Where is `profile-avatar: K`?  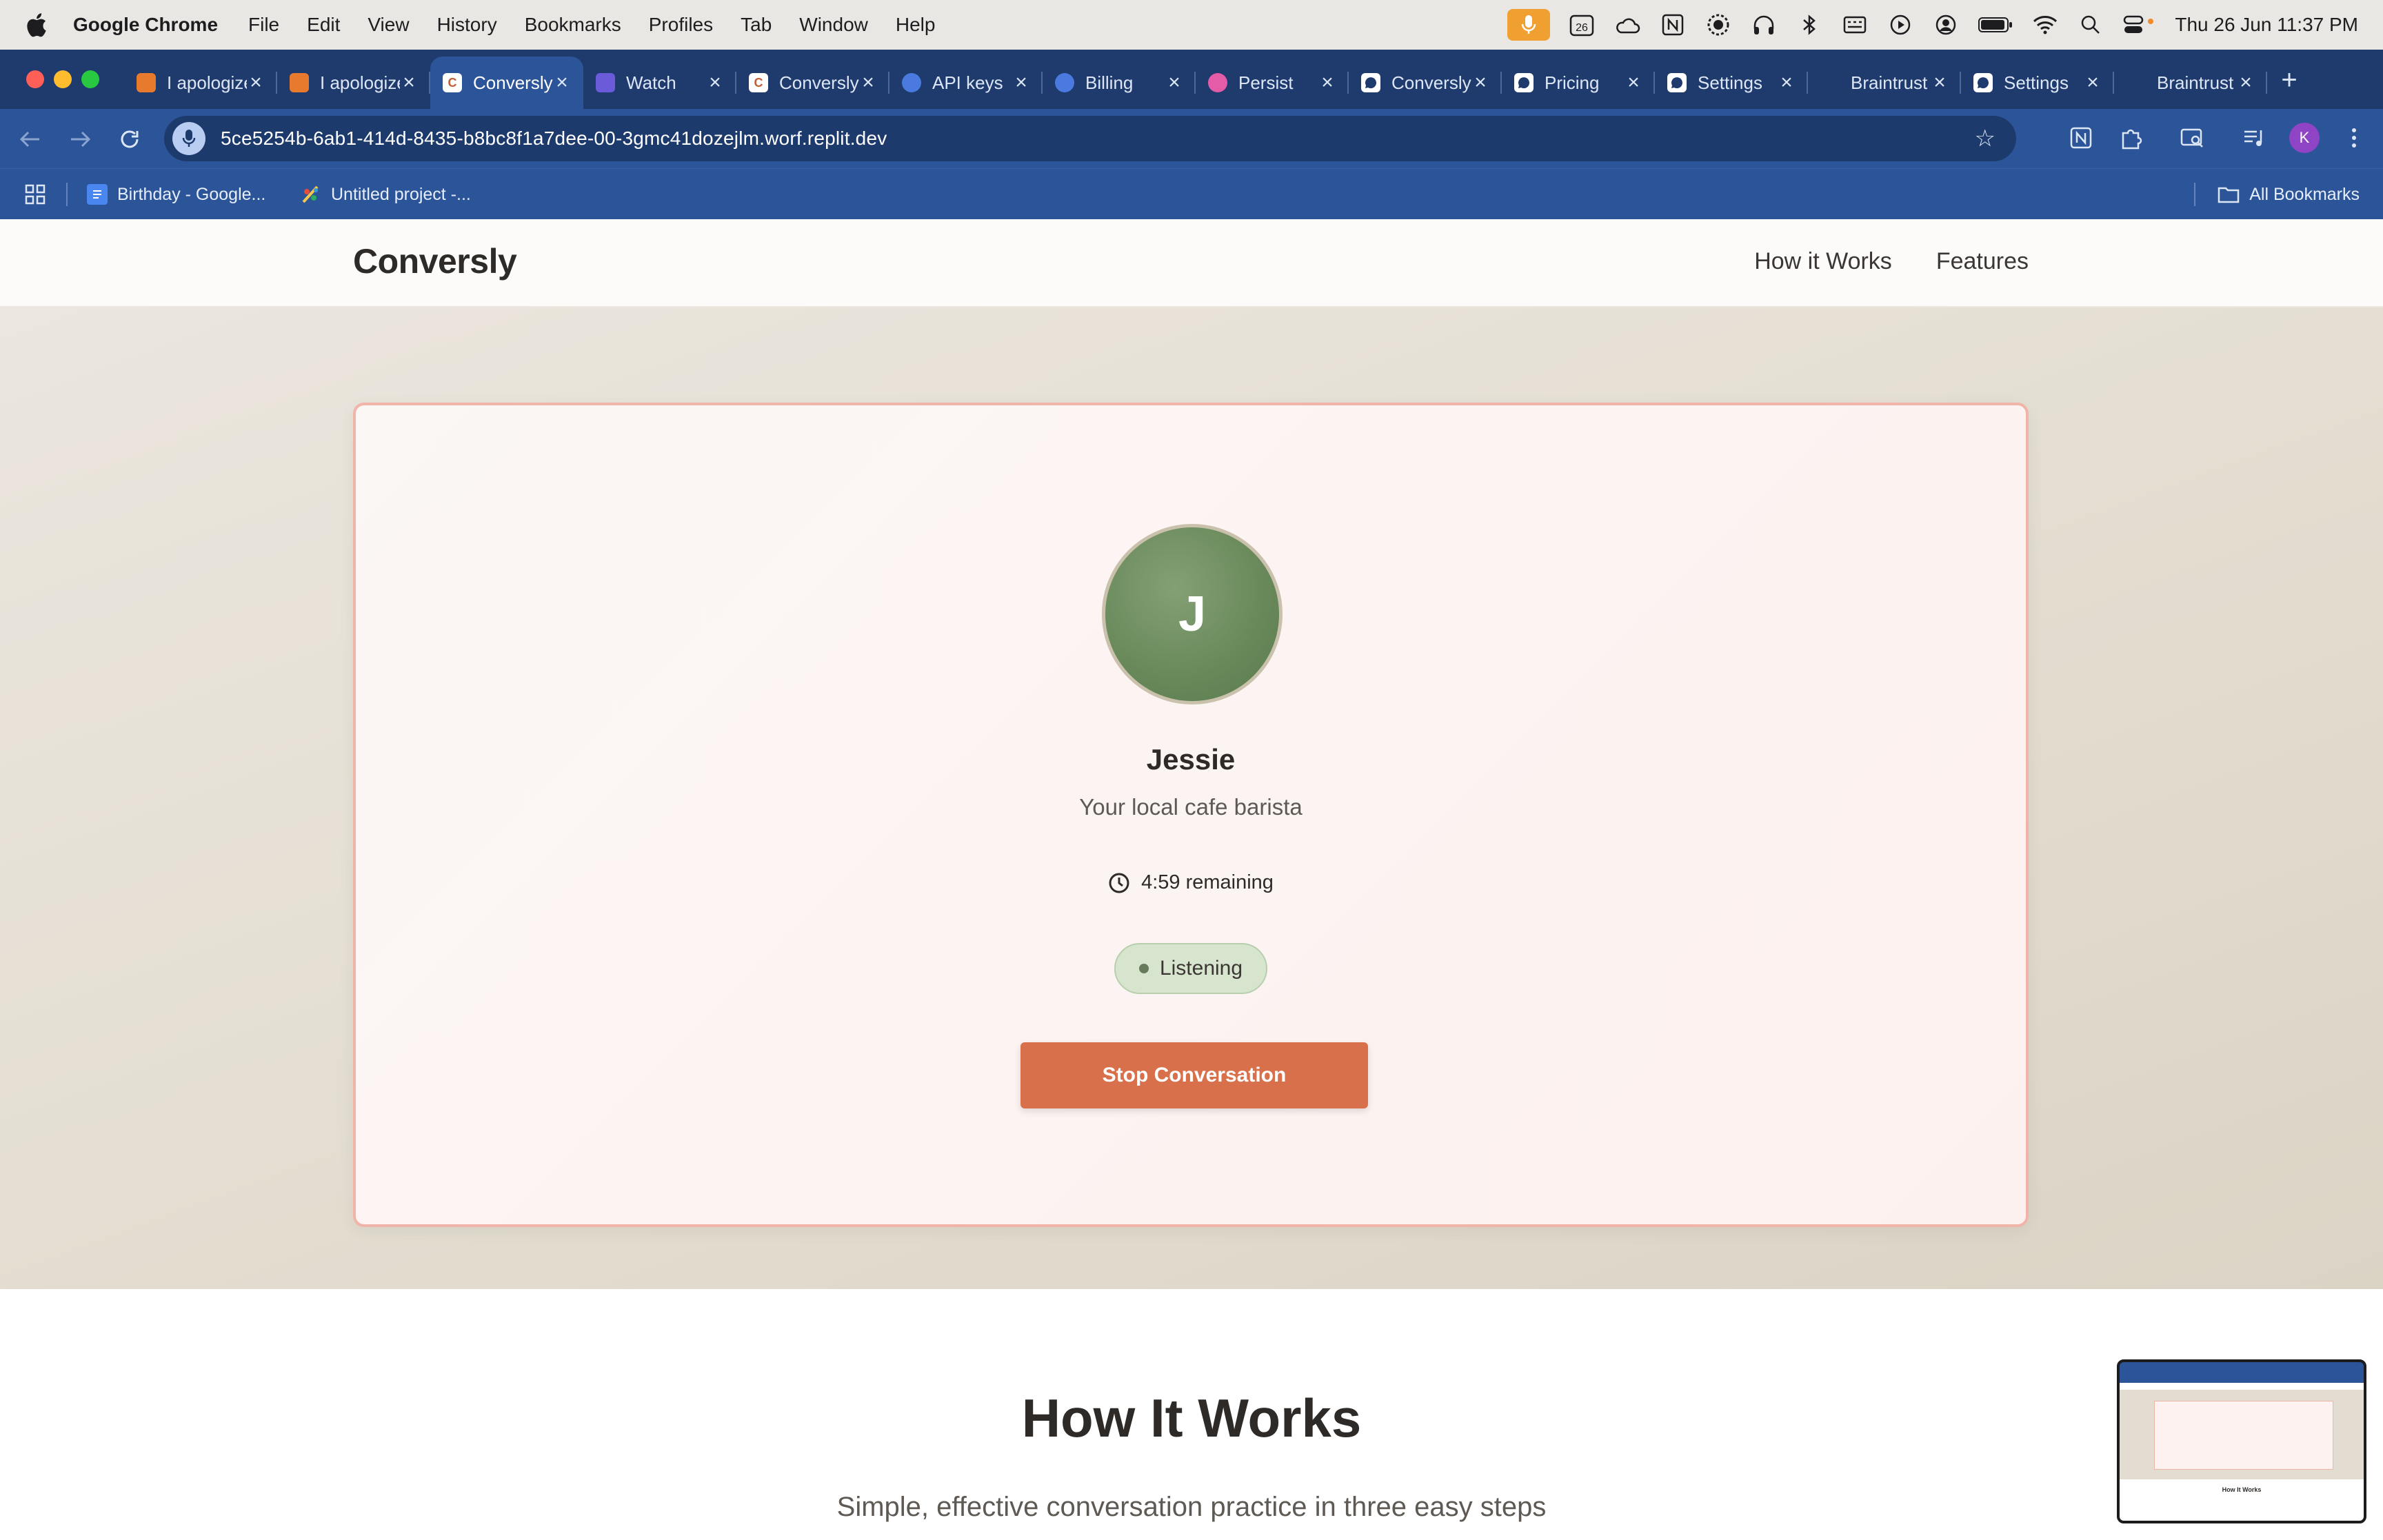 profile-avatar: K is located at coordinates (2304, 138).